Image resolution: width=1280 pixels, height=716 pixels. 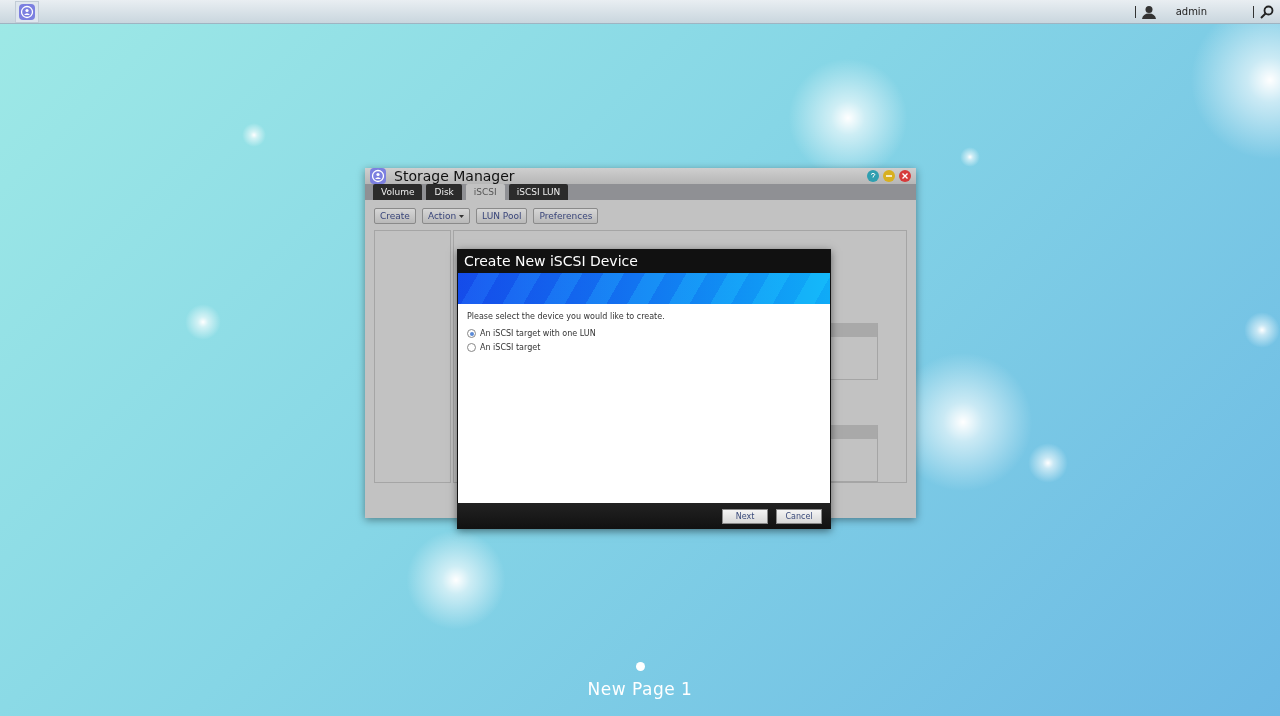 I want to click on app-icon, so click(x=27, y=11).